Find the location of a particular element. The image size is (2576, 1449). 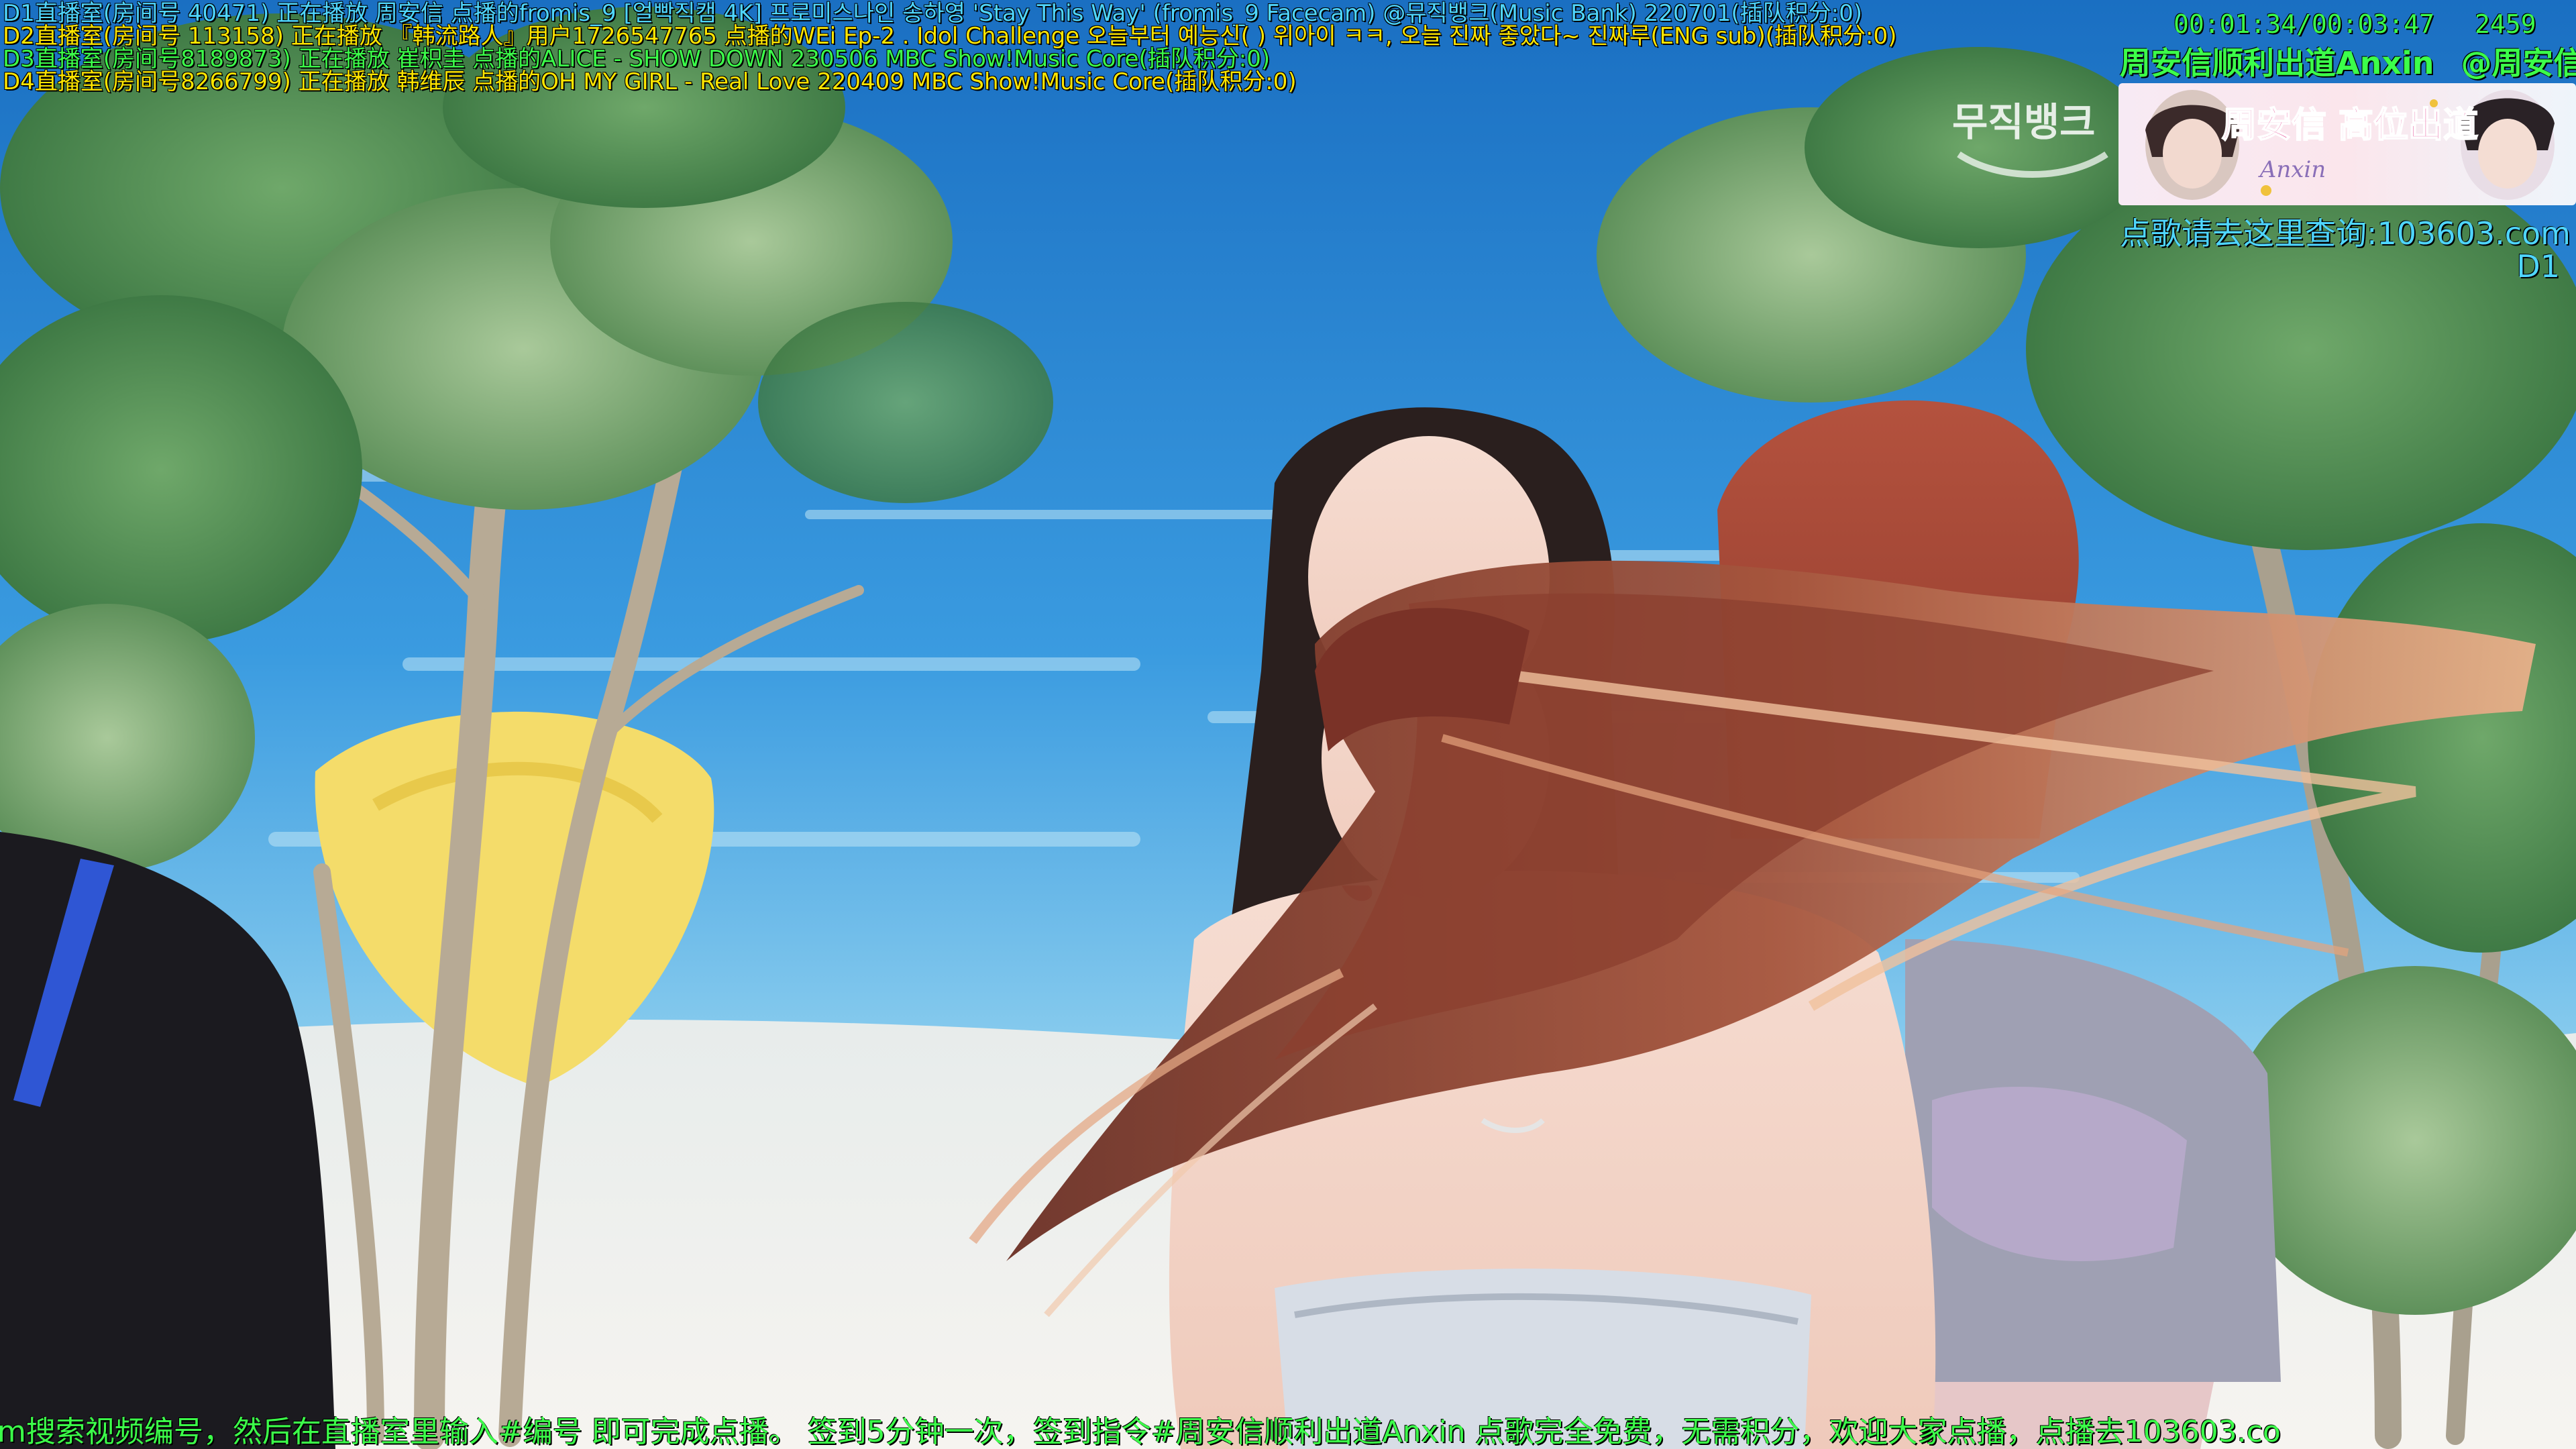

viewer-count: 2459 is located at coordinates (2505, 24).